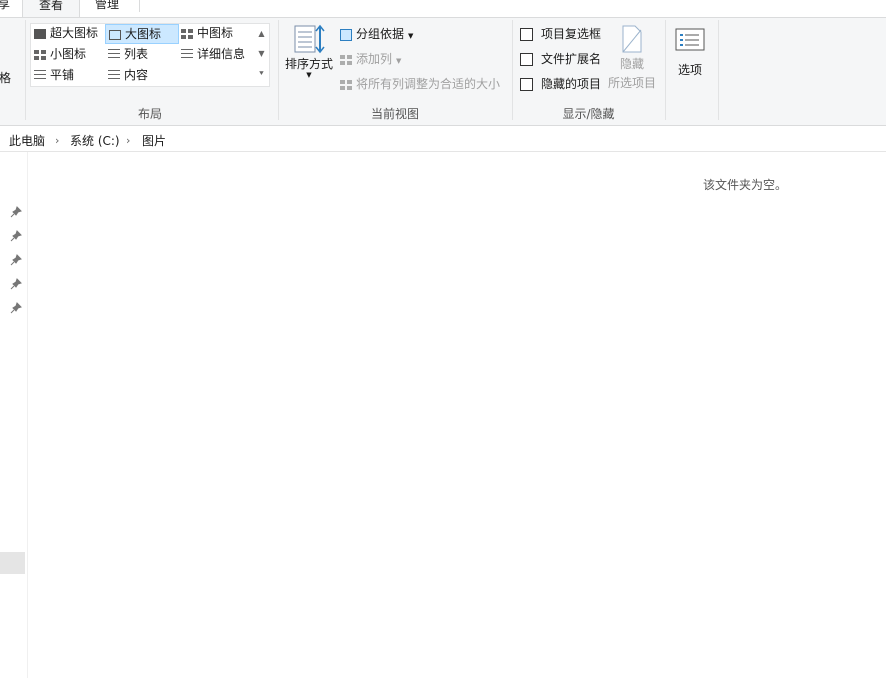  I want to click on large-icons-icon, so click(115, 34).